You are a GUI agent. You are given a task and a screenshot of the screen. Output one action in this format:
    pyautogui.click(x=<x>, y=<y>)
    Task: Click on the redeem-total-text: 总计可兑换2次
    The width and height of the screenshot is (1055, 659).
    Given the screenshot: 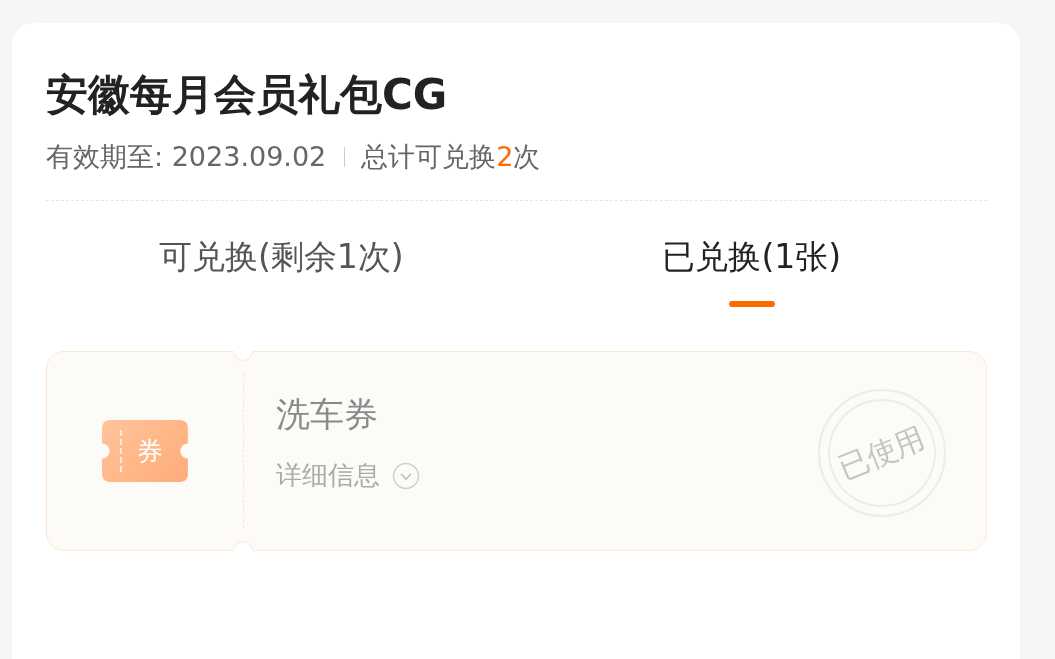 What is the action you would take?
    pyautogui.click(x=451, y=157)
    